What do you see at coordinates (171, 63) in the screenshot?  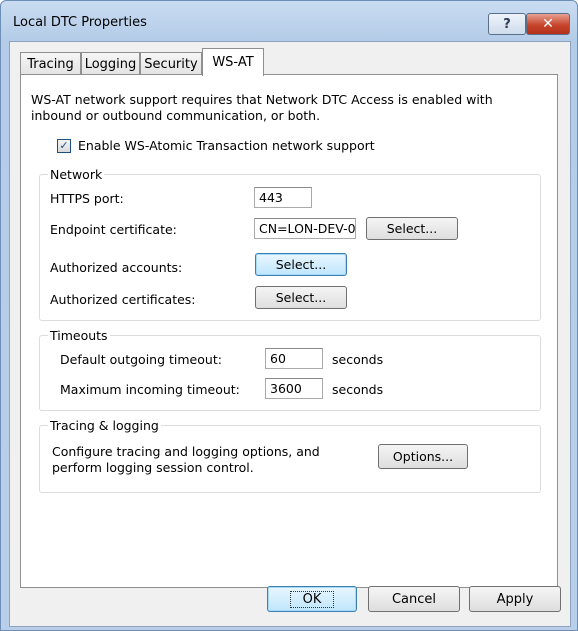 I see `tab-security: Security` at bounding box center [171, 63].